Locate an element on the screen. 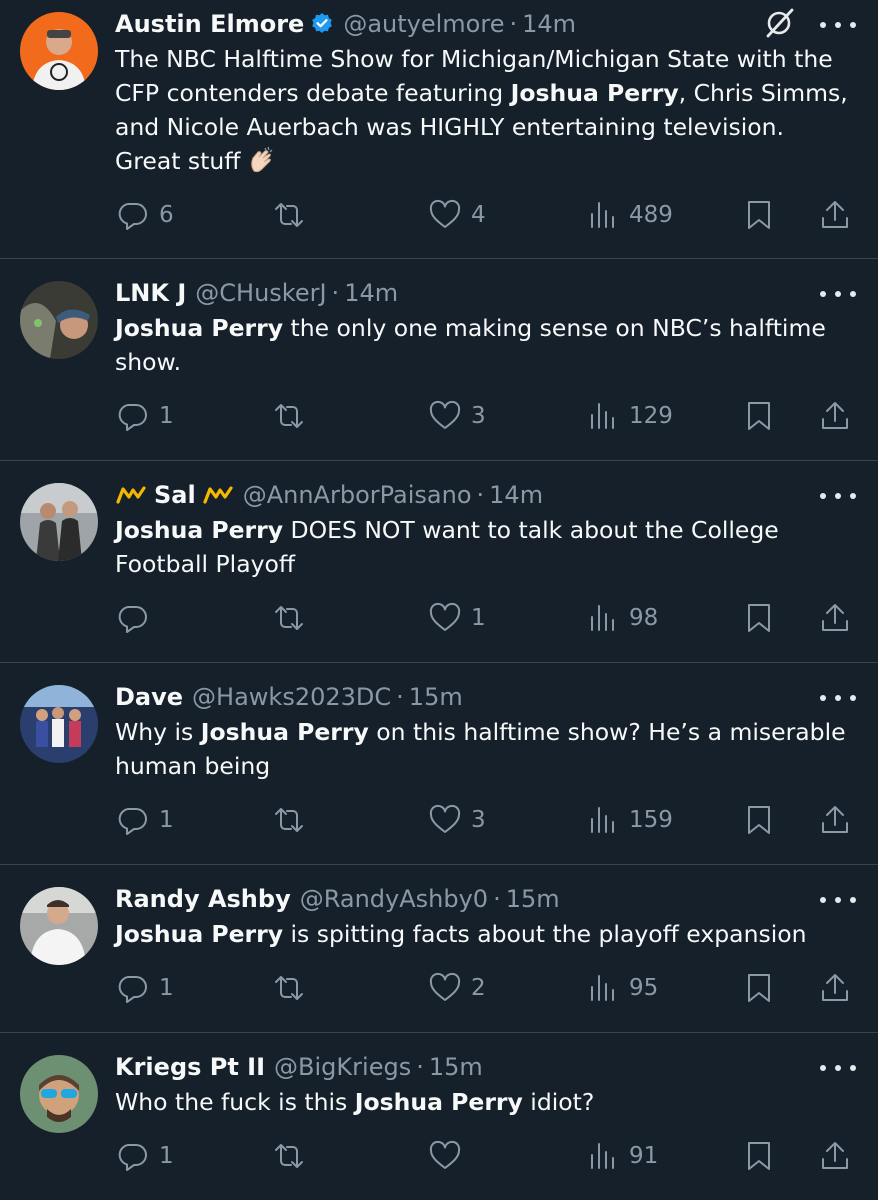 The width and height of the screenshot is (878, 1200). clapping-hands-icon is located at coordinates (262, 159).